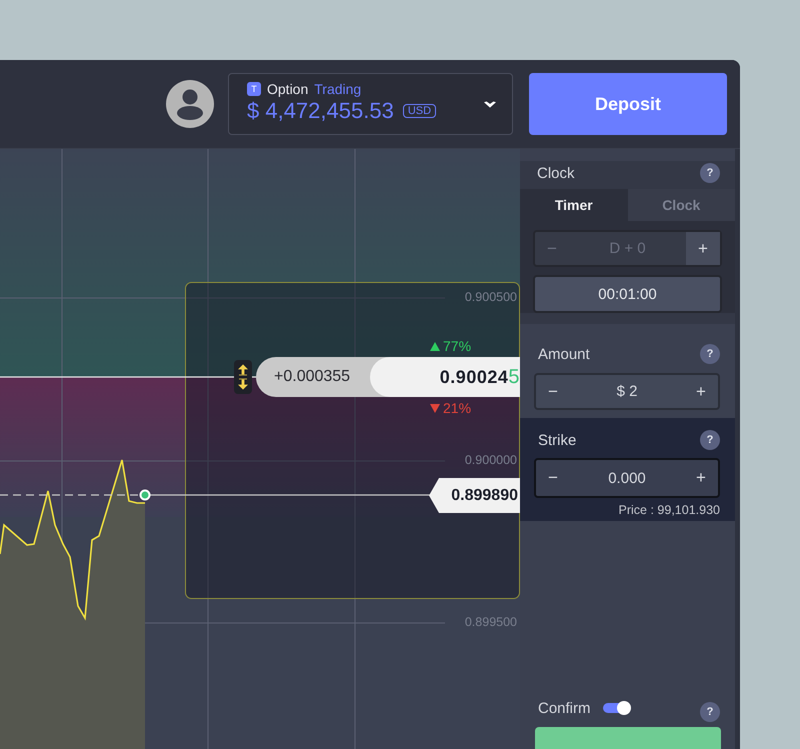  Describe the element at coordinates (457, 408) in the screenshot. I see `down-payout: 21%` at that location.